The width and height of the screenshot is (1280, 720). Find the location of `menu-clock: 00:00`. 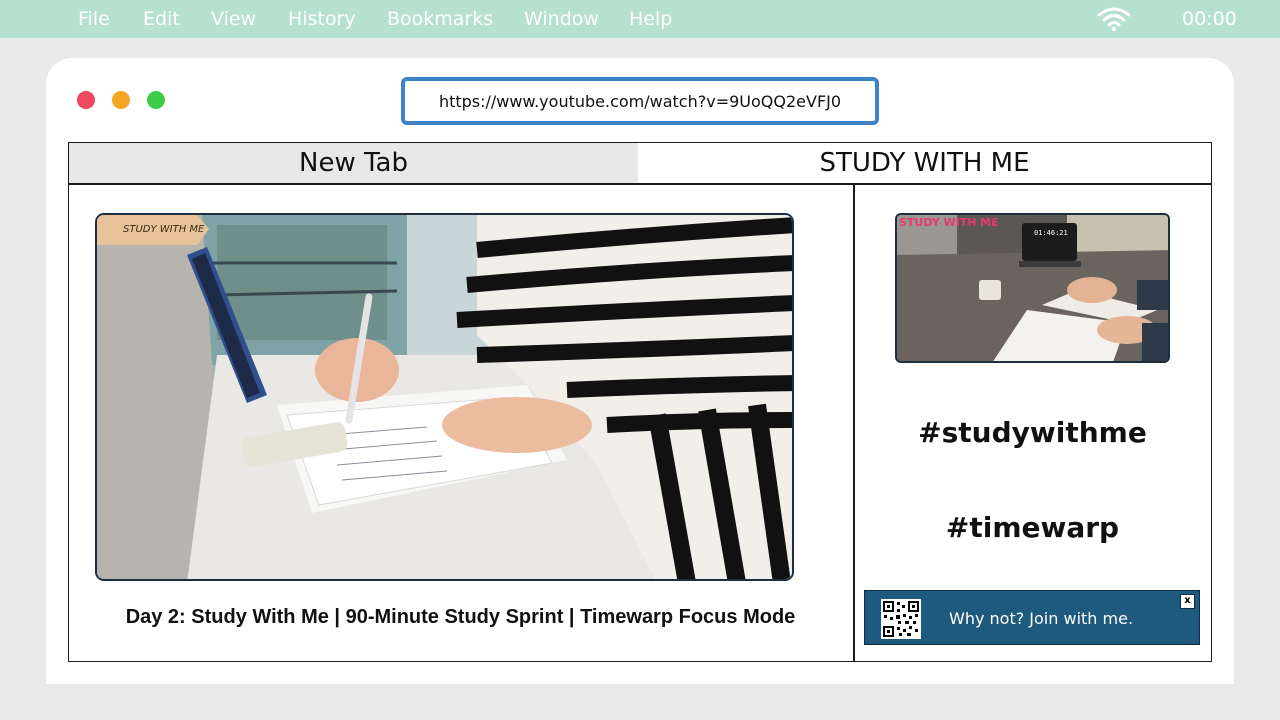

menu-clock: 00:00 is located at coordinates (1209, 19).